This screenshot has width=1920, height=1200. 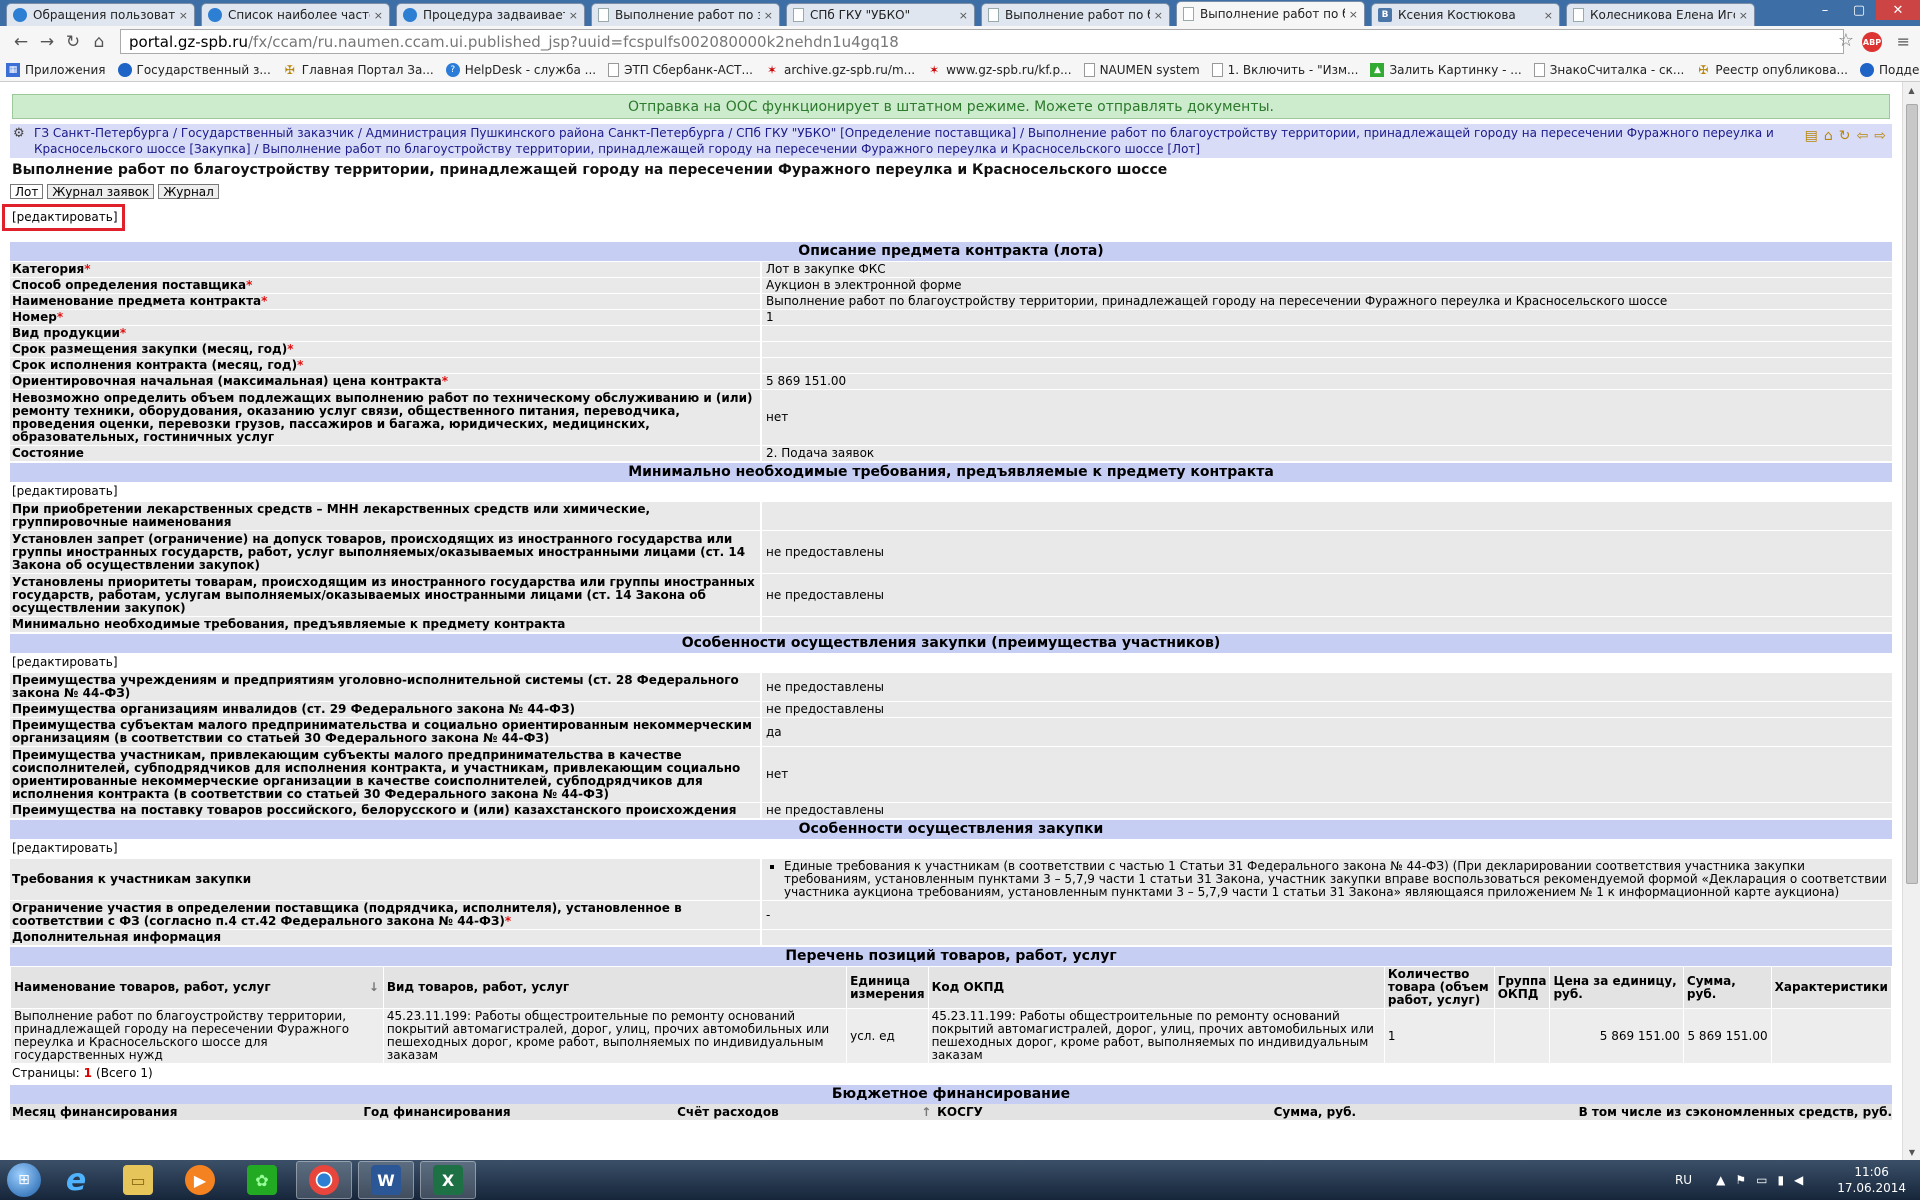 I want to click on maximize-icon: ▢, so click(x=1859, y=10).